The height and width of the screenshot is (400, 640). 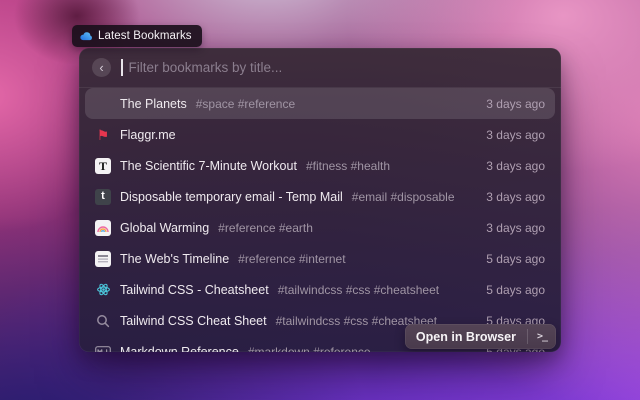 I want to click on terminal-prompt-icon: >_, so click(x=542, y=336).